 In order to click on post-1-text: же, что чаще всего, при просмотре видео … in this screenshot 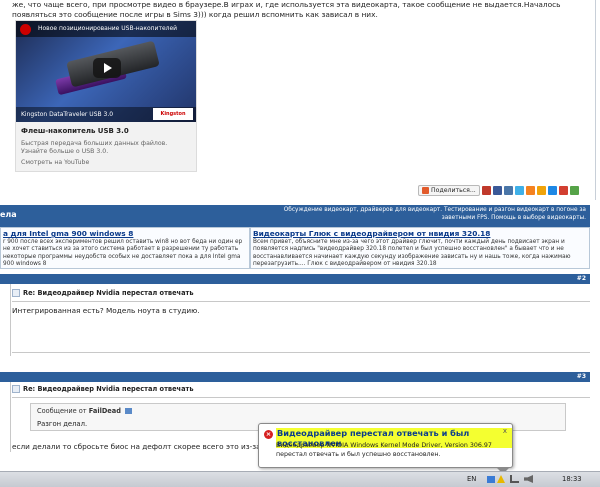, I will do `click(304, 10)`.